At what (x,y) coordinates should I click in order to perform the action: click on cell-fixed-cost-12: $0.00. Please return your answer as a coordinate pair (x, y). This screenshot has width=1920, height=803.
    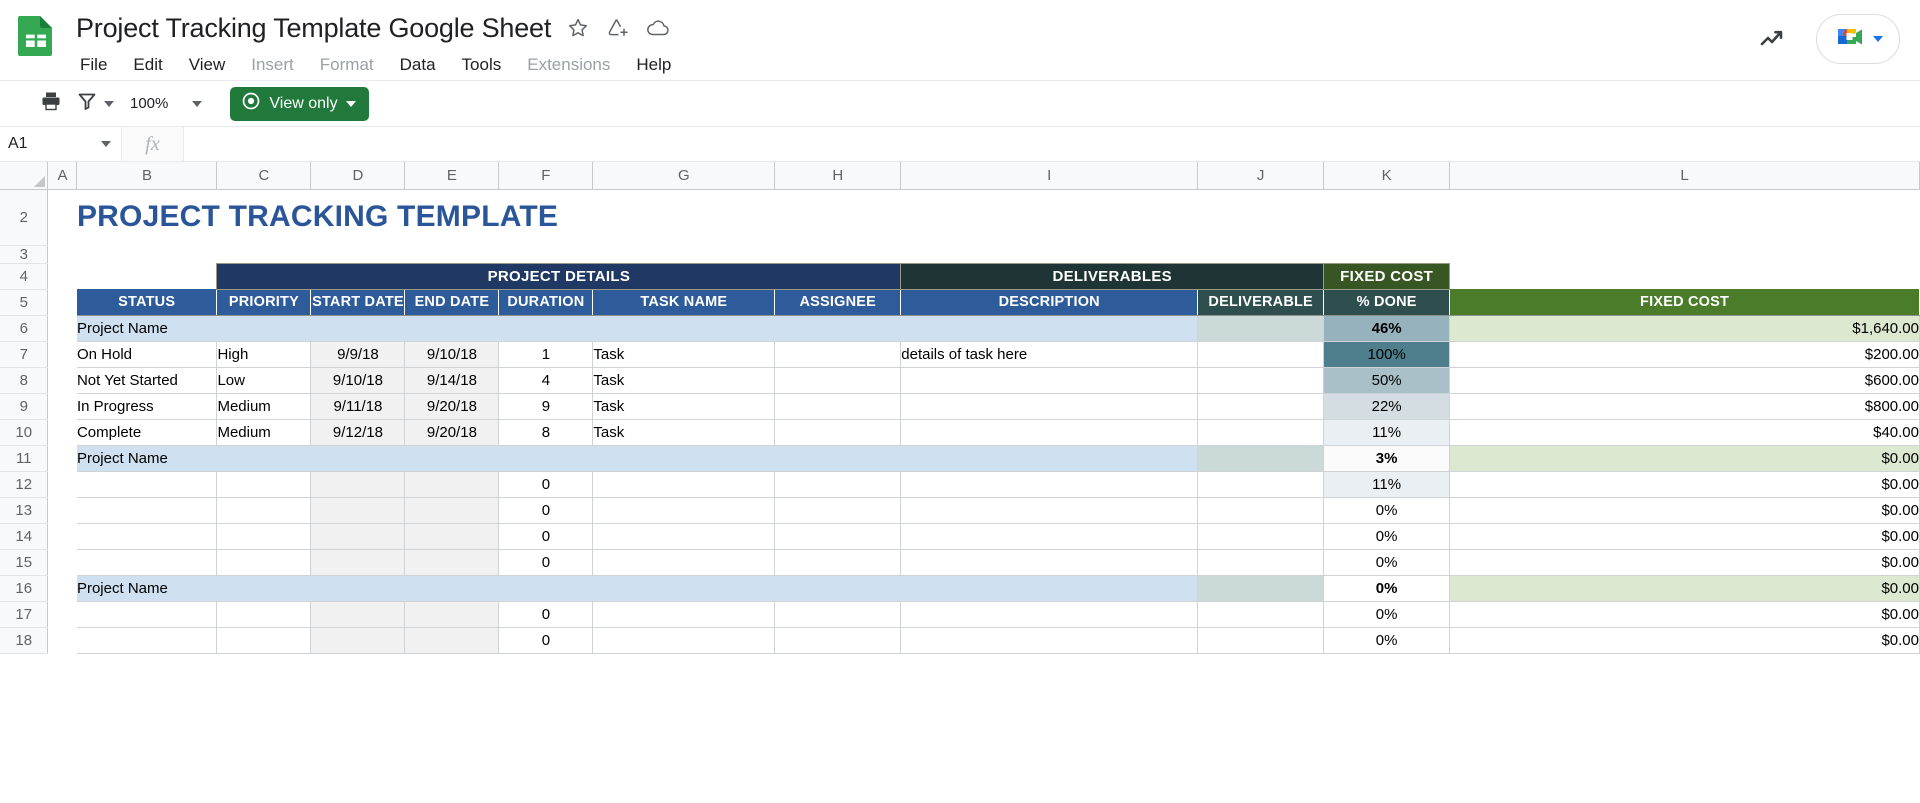
    Looking at the image, I should click on (1684, 484).